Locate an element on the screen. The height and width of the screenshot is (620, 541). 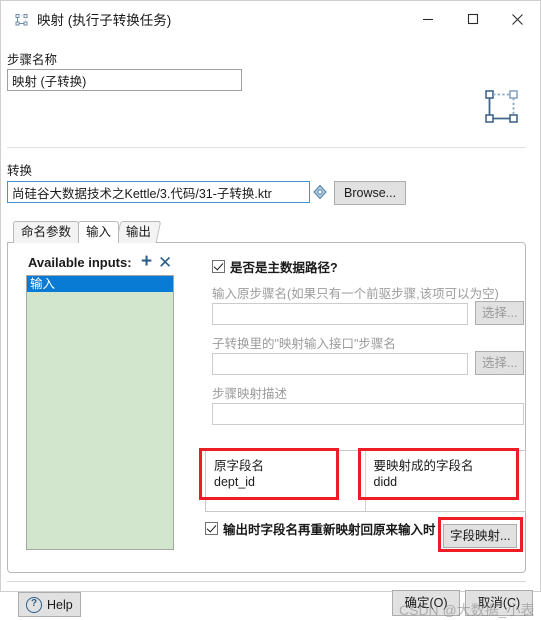
plus-icon: + is located at coordinates (146, 261).